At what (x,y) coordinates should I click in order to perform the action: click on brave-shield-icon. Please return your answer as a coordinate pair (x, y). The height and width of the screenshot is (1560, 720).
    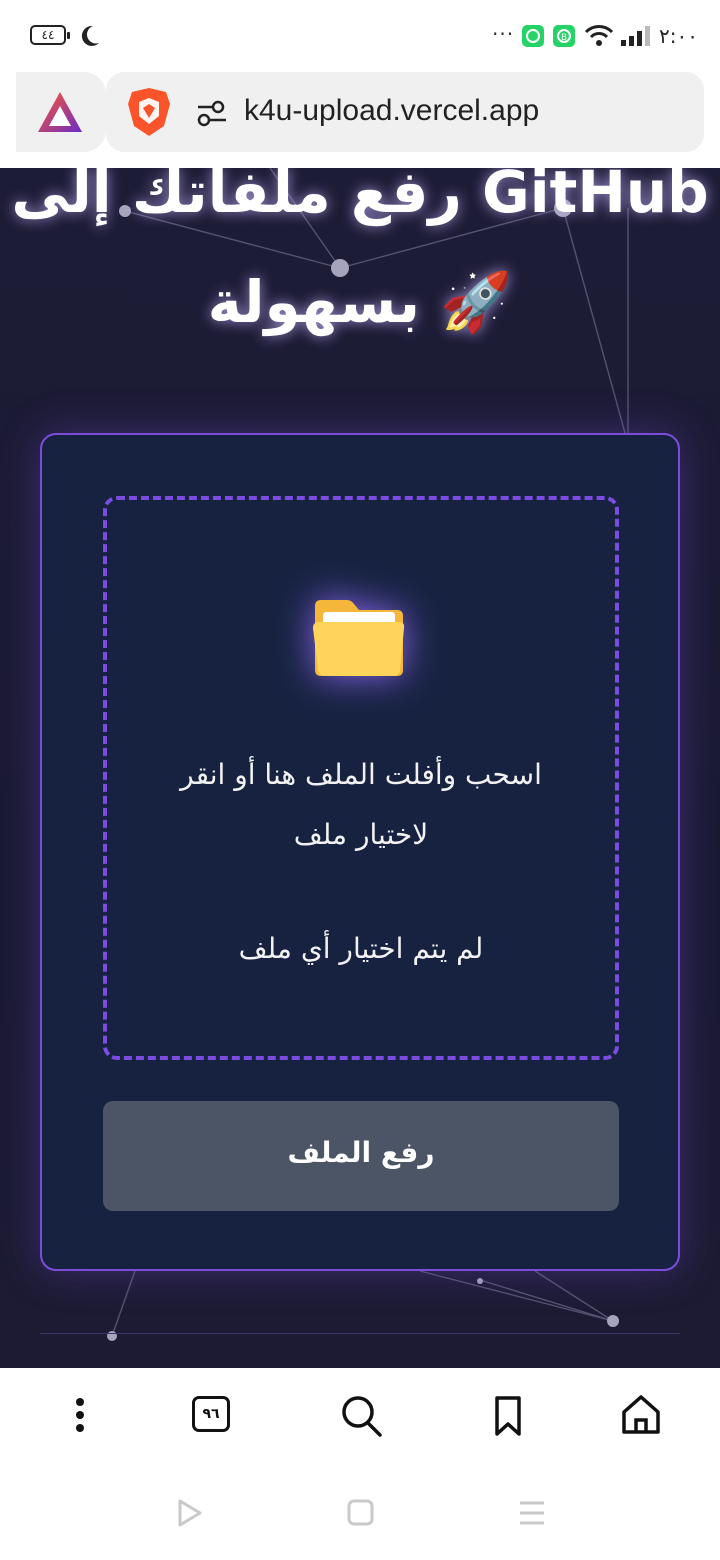
    Looking at the image, I should click on (149, 112).